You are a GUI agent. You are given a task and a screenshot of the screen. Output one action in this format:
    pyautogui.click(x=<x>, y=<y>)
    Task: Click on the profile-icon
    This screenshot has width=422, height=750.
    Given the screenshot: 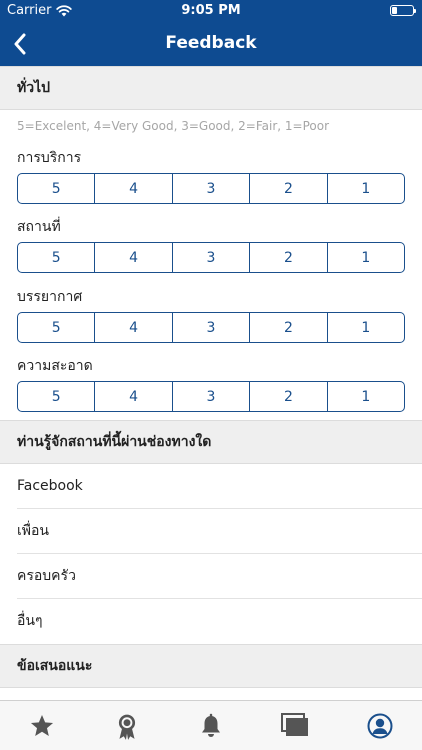 What is the action you would take?
    pyautogui.click(x=380, y=726)
    